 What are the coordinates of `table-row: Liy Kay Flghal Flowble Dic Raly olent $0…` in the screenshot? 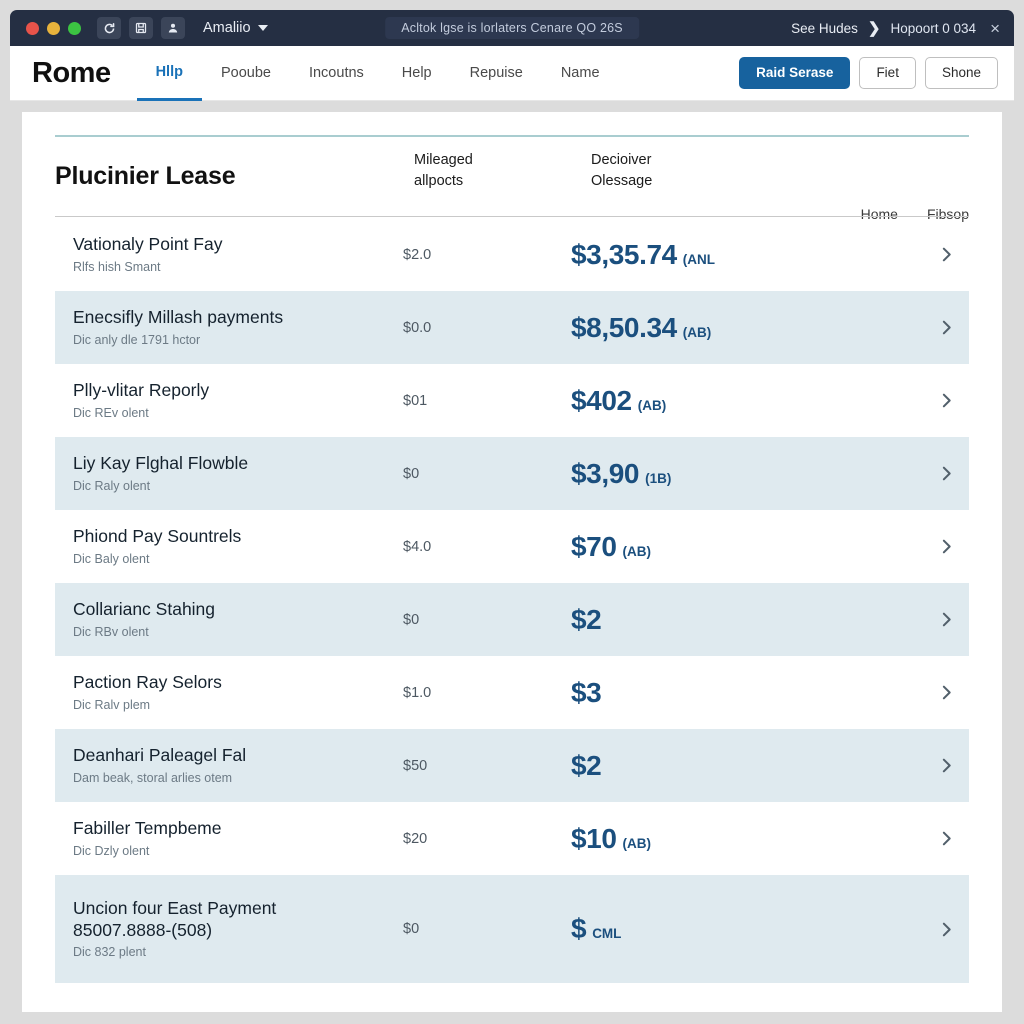 It's located at (512, 473).